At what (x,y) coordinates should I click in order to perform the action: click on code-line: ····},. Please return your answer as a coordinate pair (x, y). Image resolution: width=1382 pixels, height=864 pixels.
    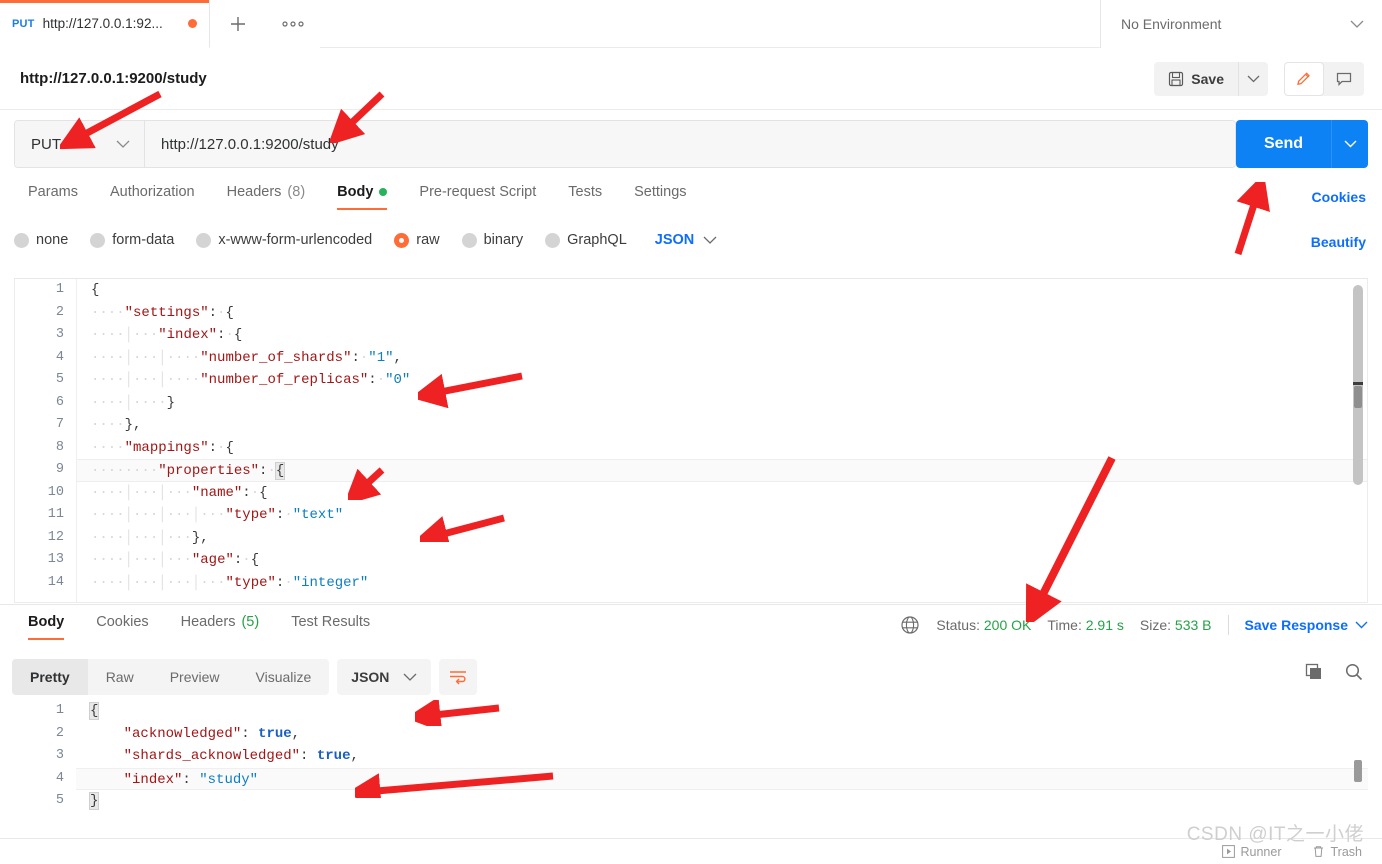
    Looking at the image, I should click on (116, 425).